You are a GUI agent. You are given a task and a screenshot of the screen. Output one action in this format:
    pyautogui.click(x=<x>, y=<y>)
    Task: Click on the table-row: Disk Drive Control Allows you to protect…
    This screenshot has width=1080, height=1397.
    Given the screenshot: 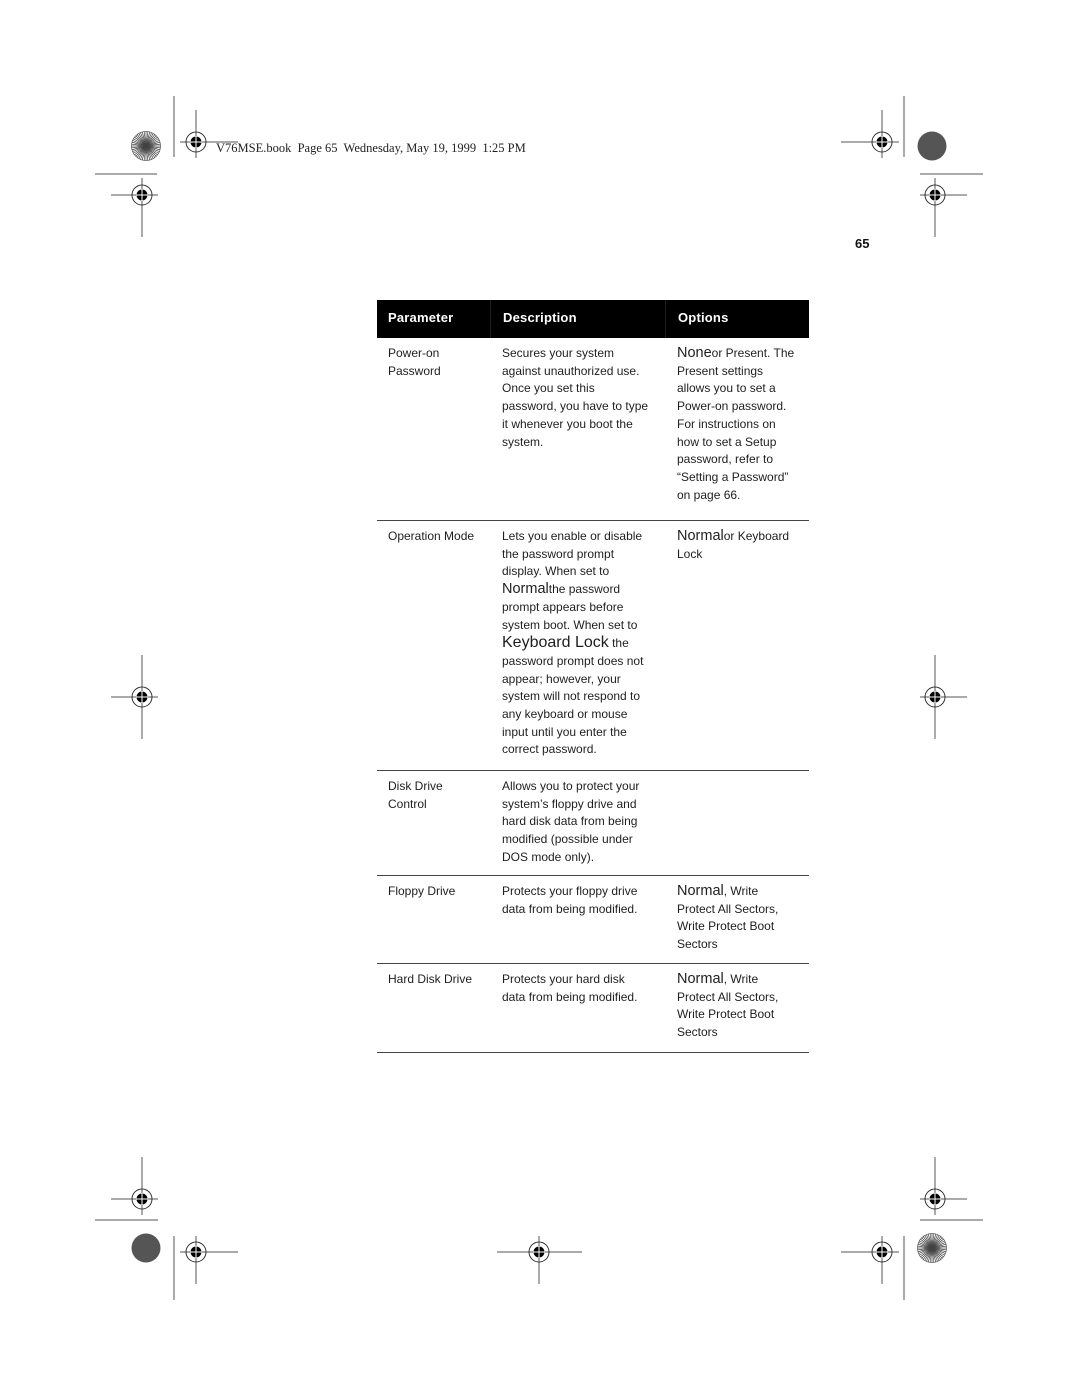 What is the action you would take?
    pyautogui.click(x=593, y=823)
    